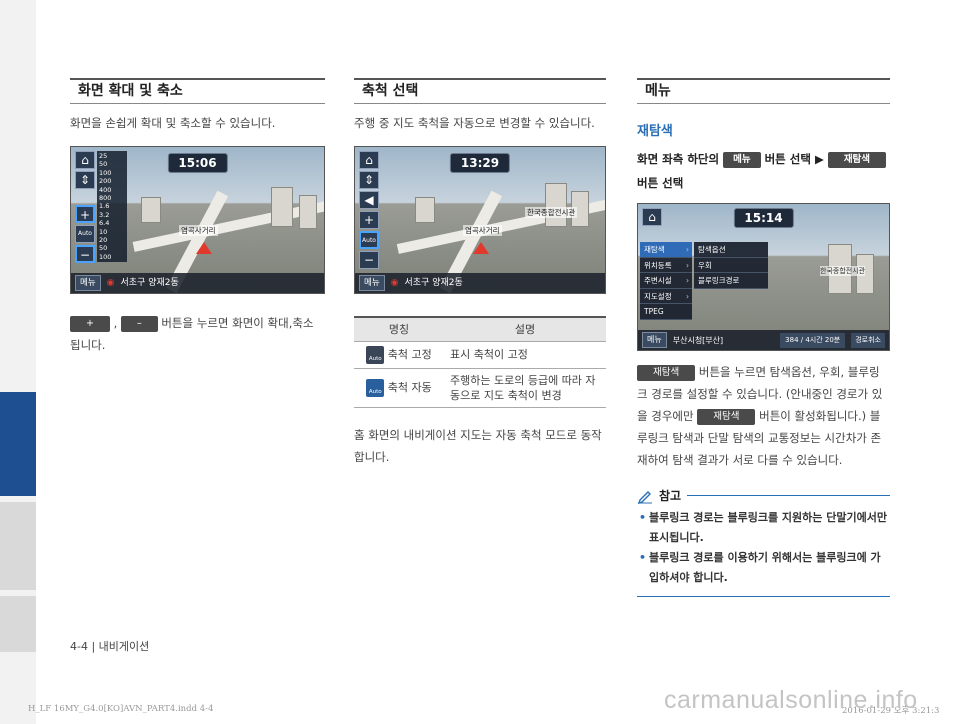 This screenshot has width=960, height=724. I want to click on table-header: 설명, so click(525, 329).